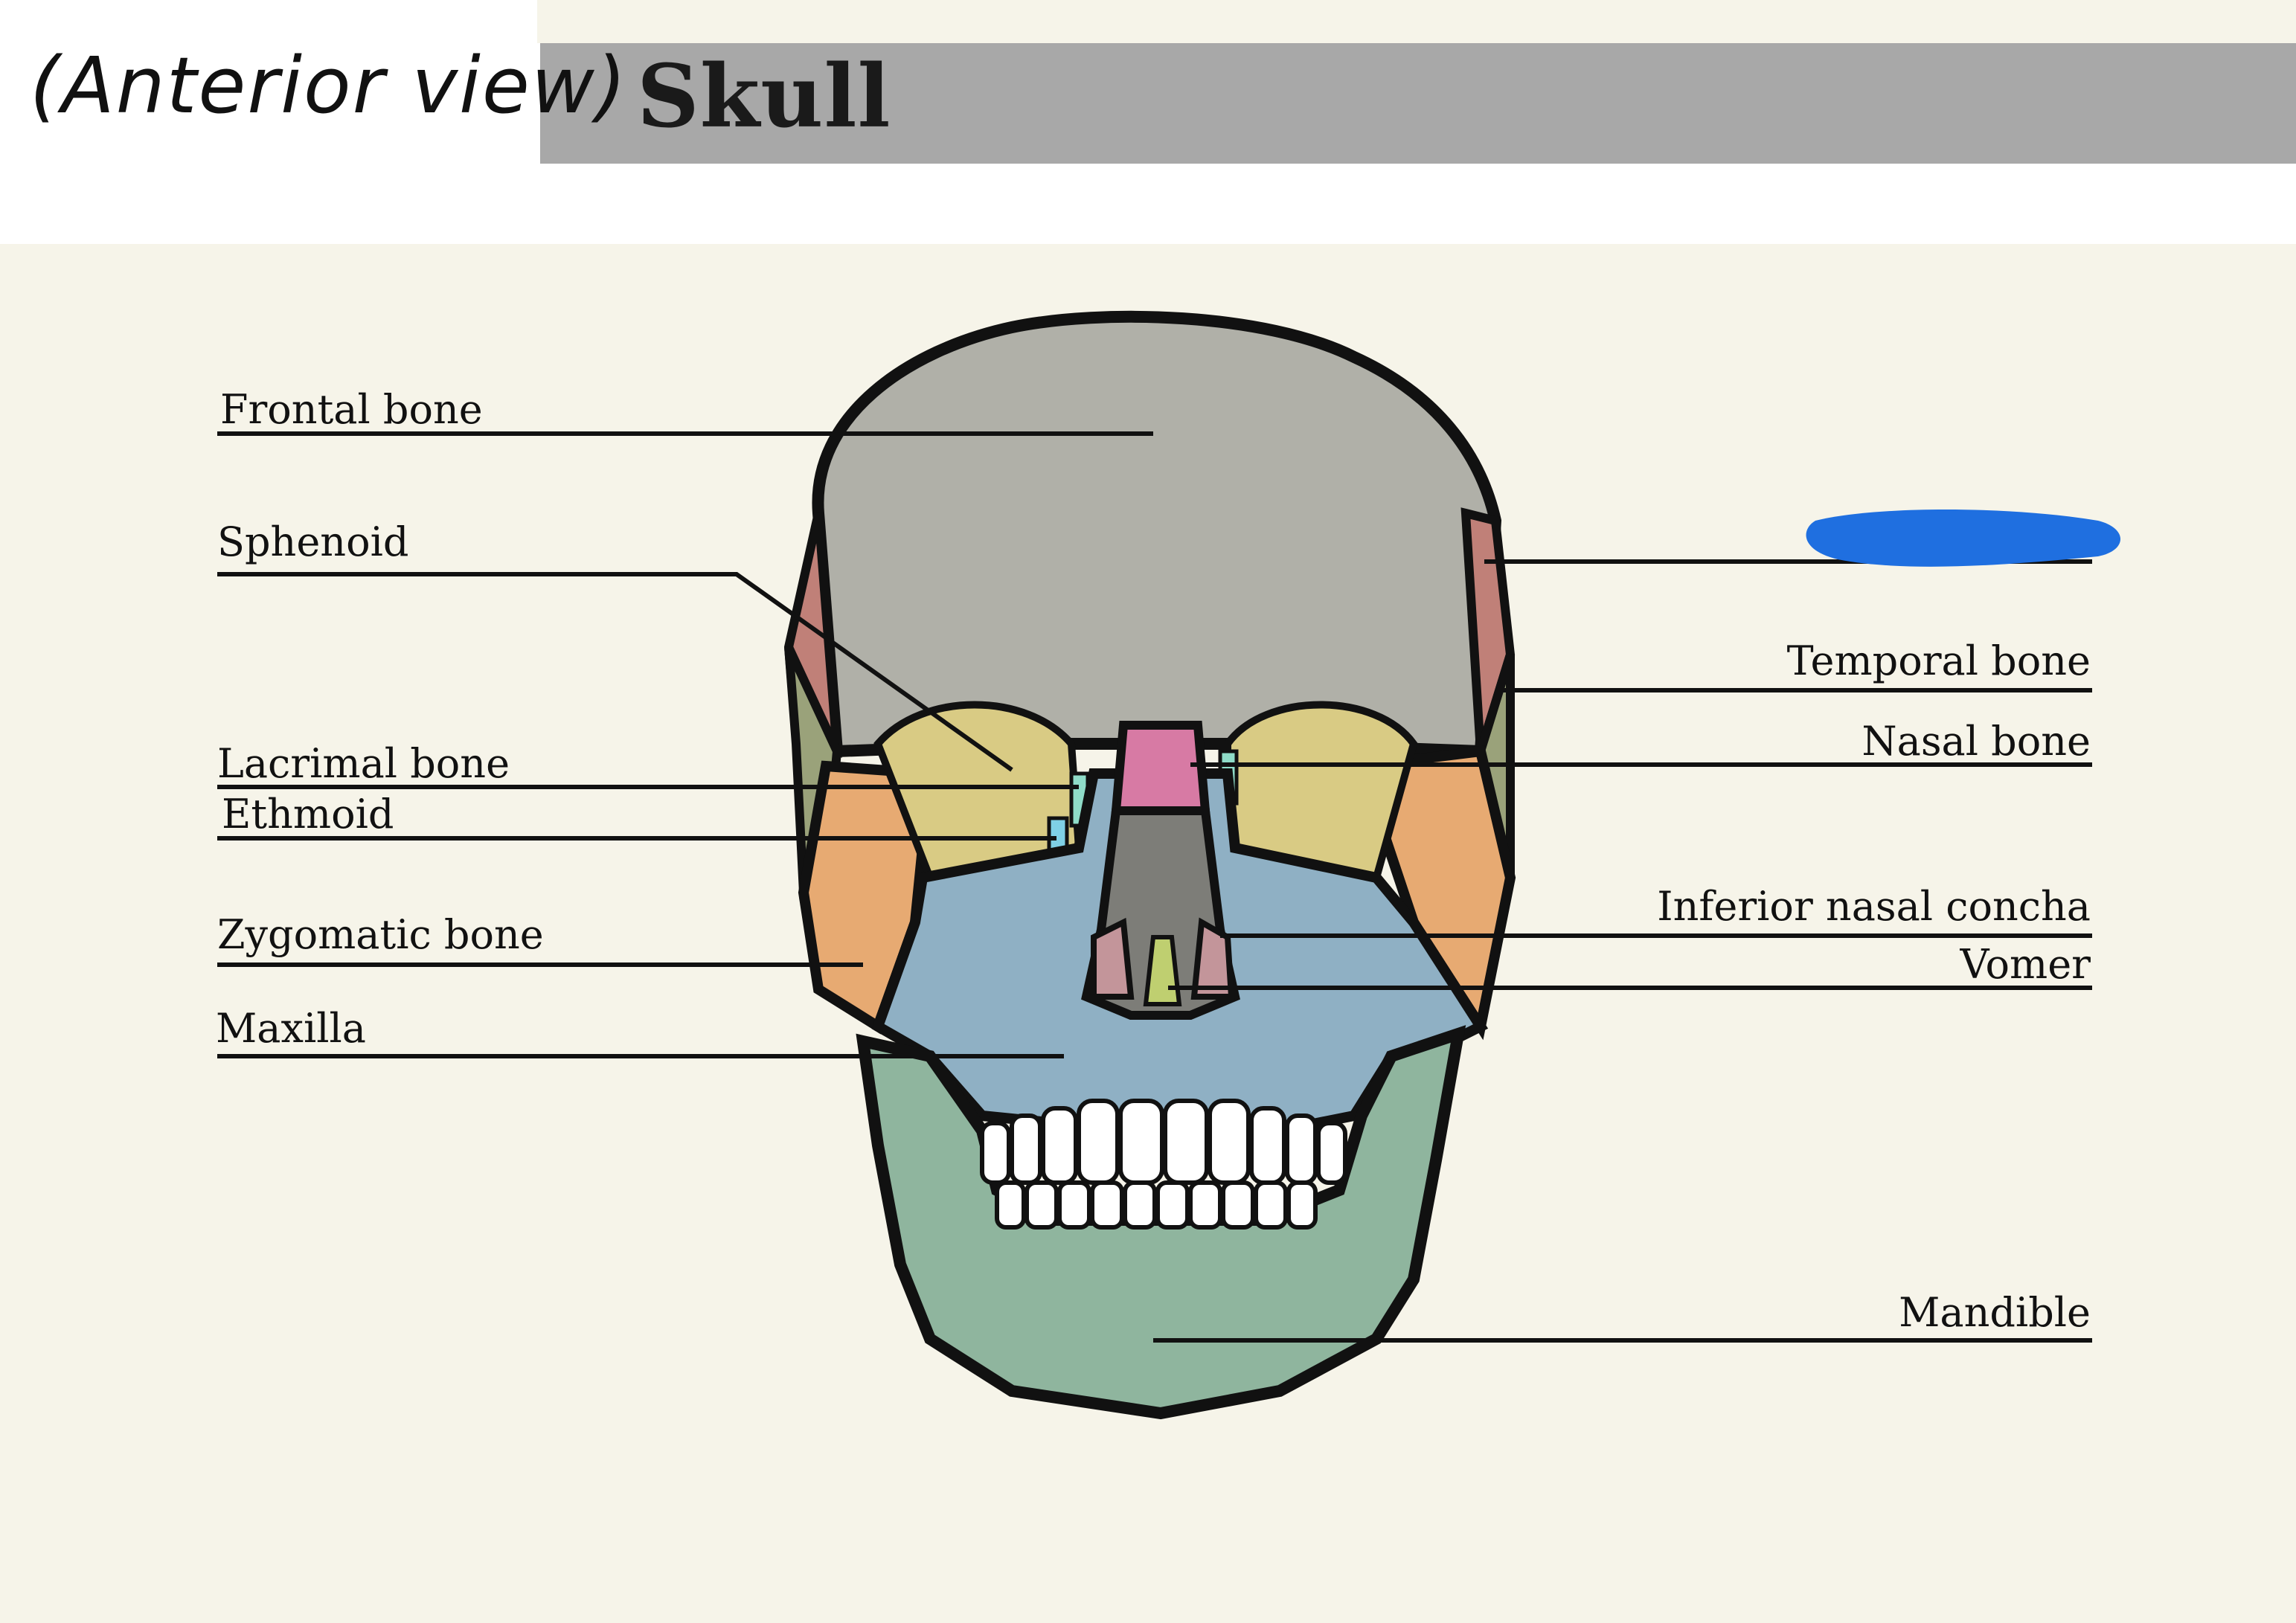 The width and height of the screenshot is (2296, 1623). What do you see at coordinates (1113, 958) in the screenshot?
I see `inferior-concha-left` at bounding box center [1113, 958].